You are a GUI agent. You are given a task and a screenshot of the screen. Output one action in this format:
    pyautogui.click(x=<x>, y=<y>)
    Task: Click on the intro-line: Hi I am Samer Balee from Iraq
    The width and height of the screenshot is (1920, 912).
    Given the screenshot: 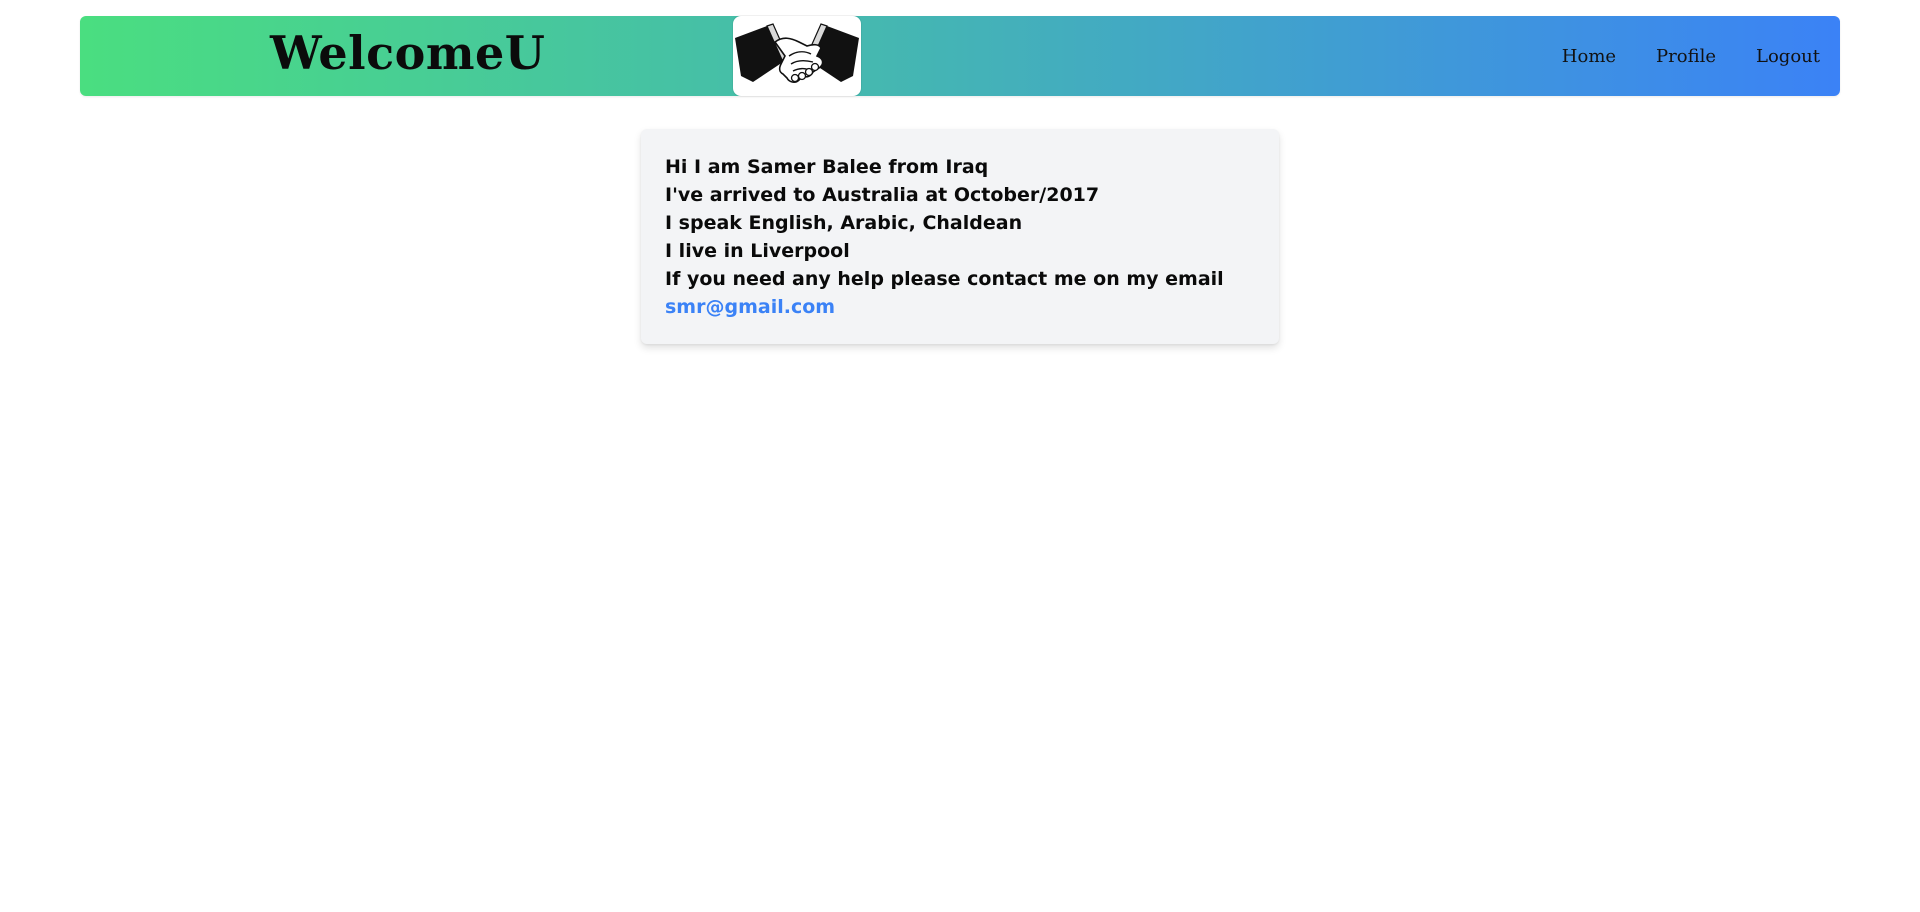 What is the action you would take?
    pyautogui.click(x=827, y=167)
    